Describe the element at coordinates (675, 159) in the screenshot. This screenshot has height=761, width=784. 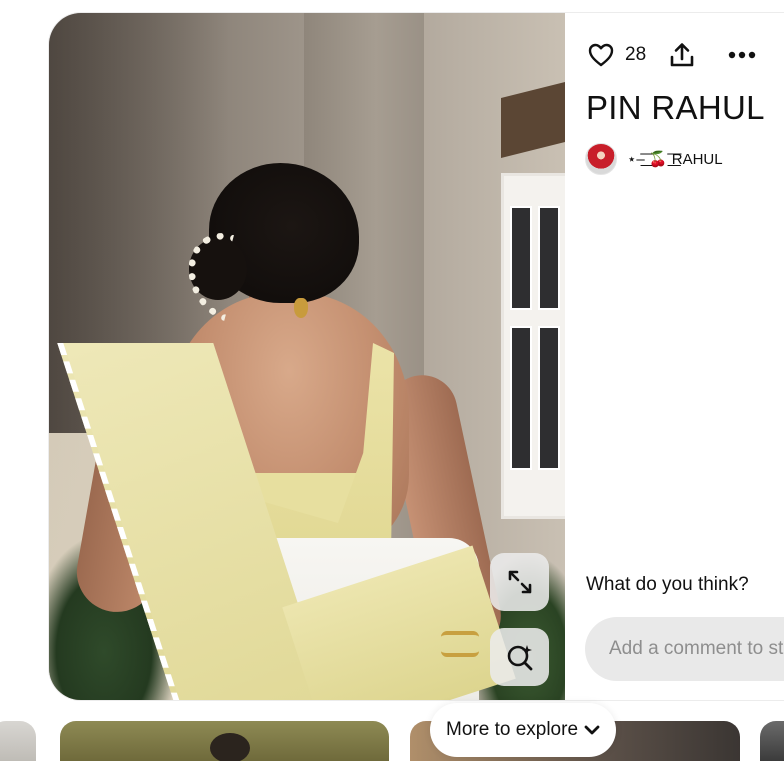
I see `creator-name: ⋆–͟͟͞͞ 🍒 ͟͟͞͞RAHUL` at that location.